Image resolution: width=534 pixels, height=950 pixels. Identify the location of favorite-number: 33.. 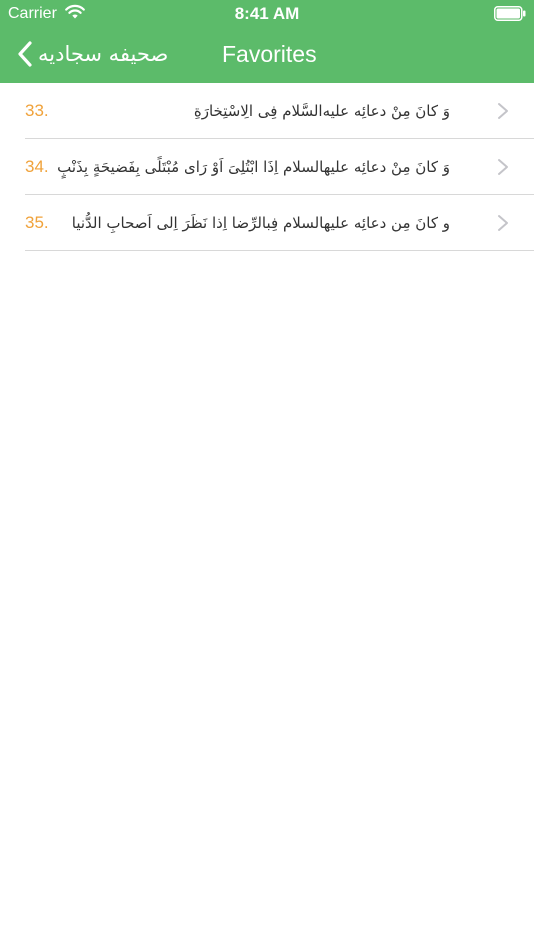
(37, 110).